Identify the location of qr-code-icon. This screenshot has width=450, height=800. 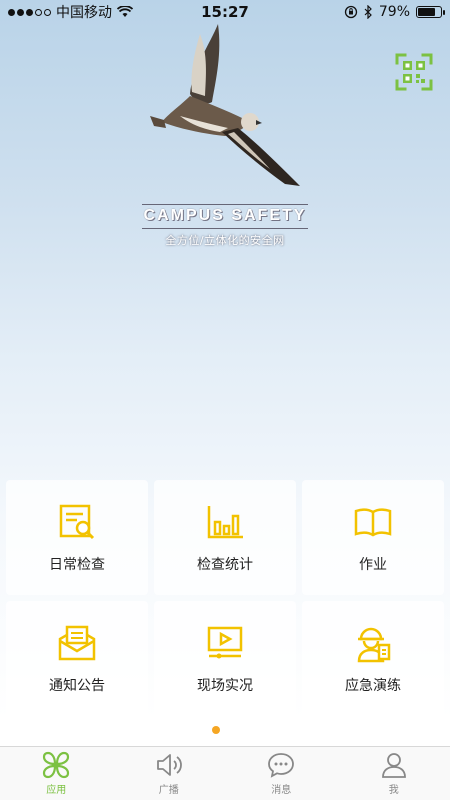
(414, 72).